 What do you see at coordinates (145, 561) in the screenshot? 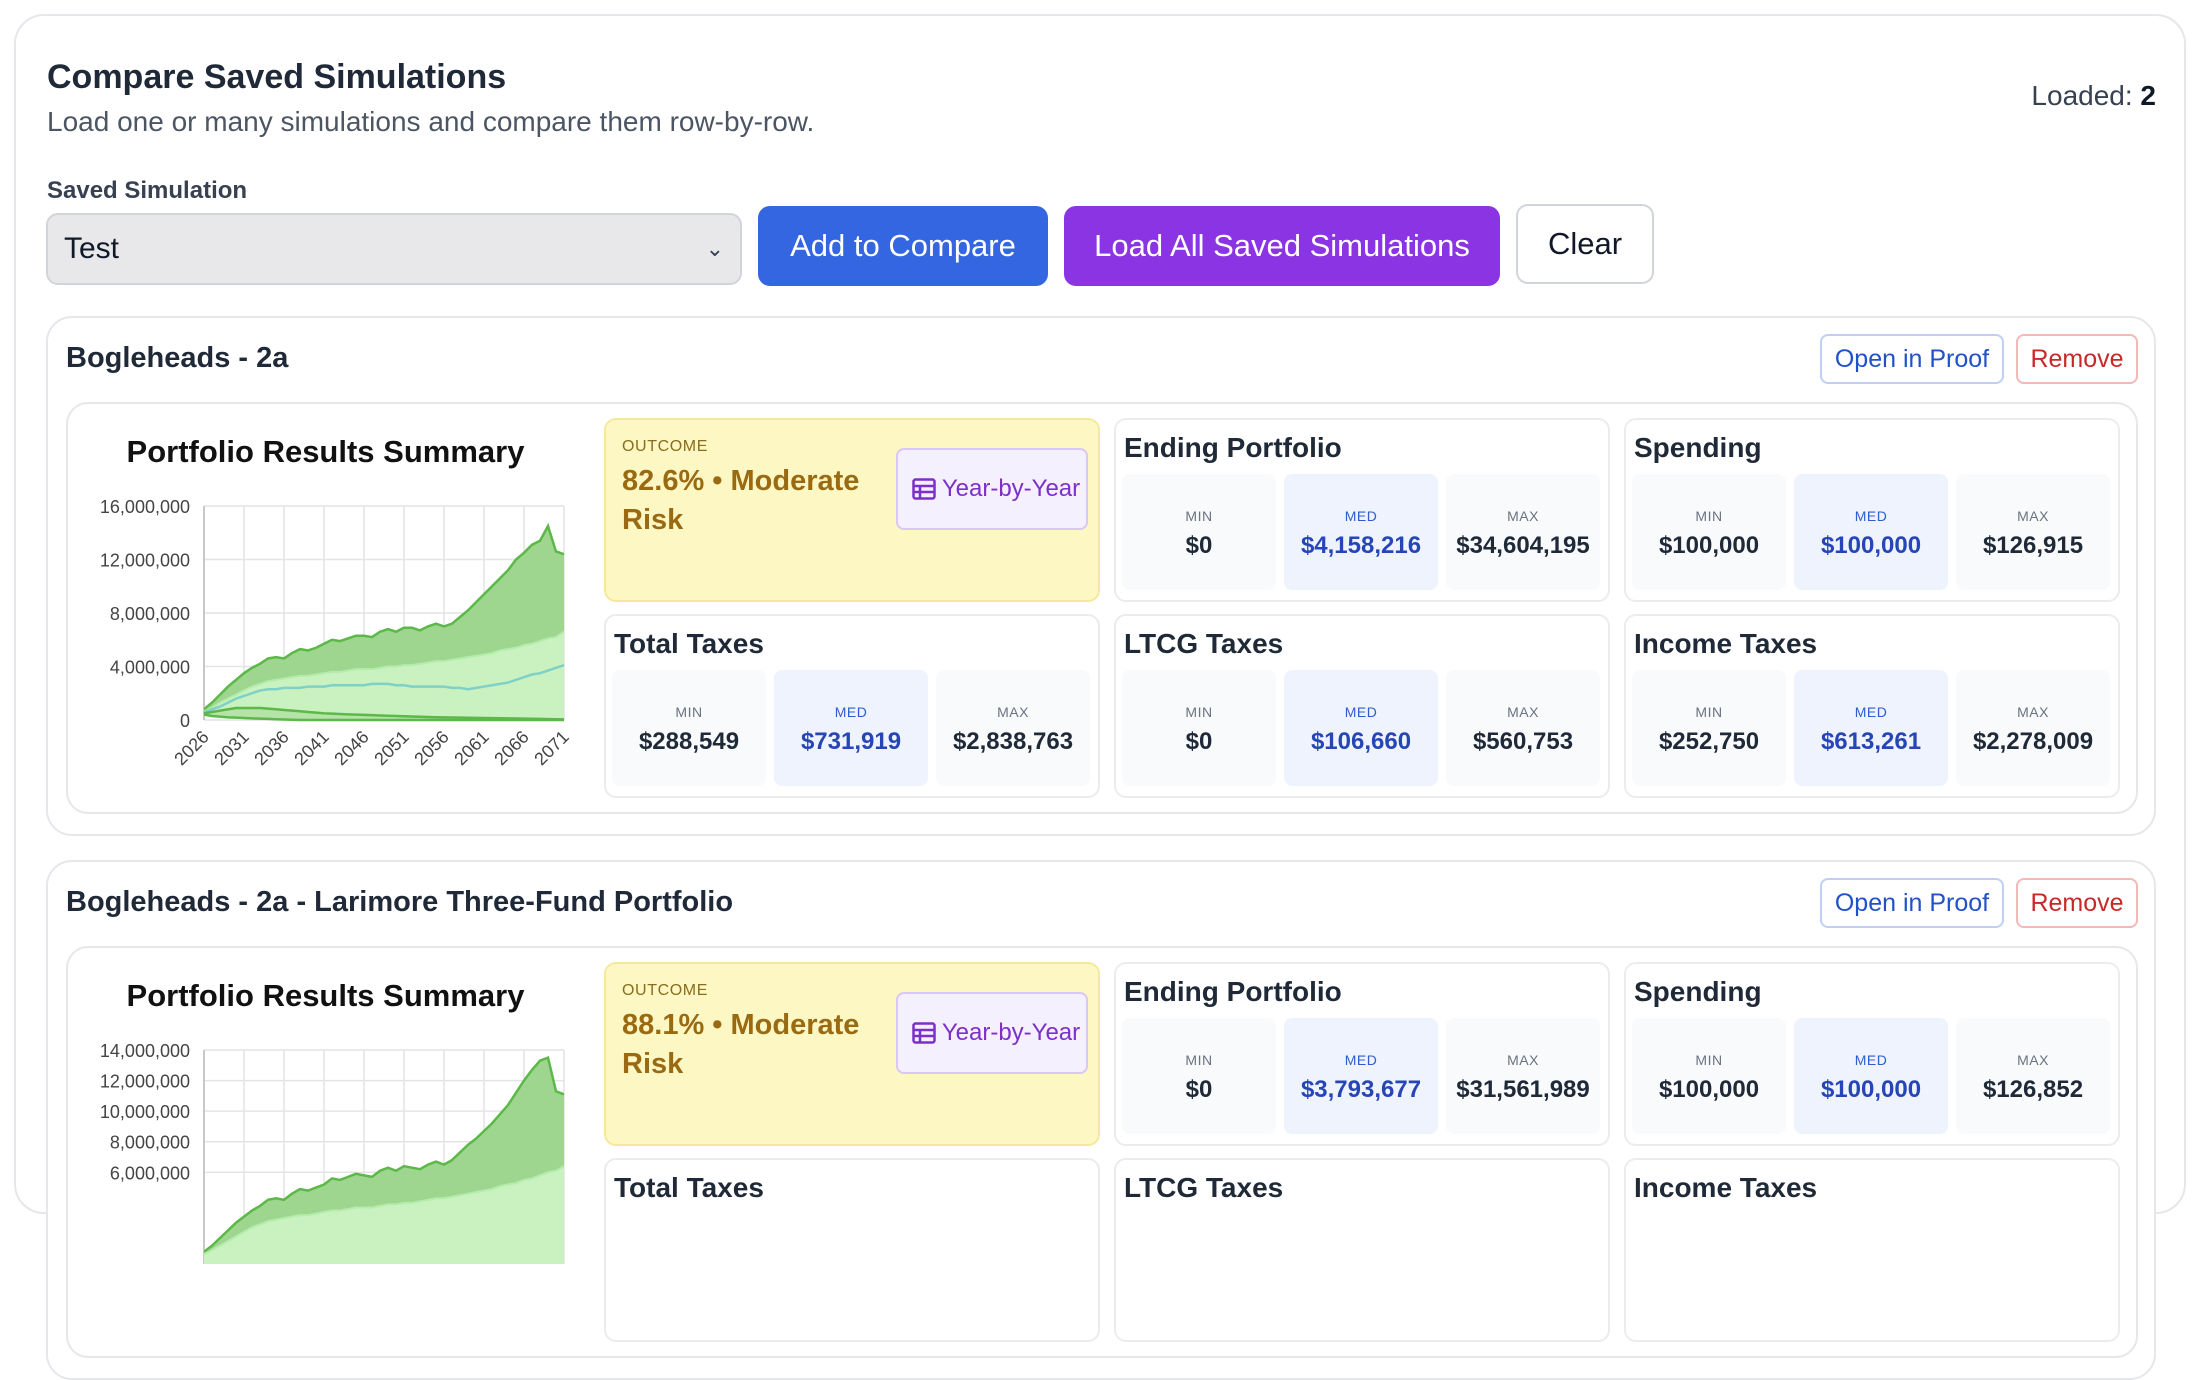
I see `y-tick-label: 12,000,000` at bounding box center [145, 561].